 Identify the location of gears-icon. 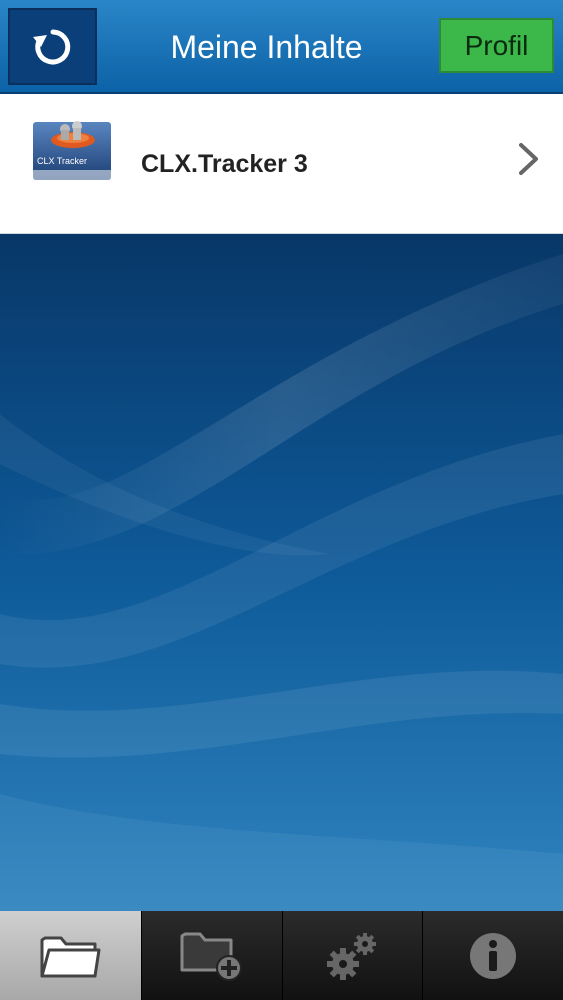
(352, 956).